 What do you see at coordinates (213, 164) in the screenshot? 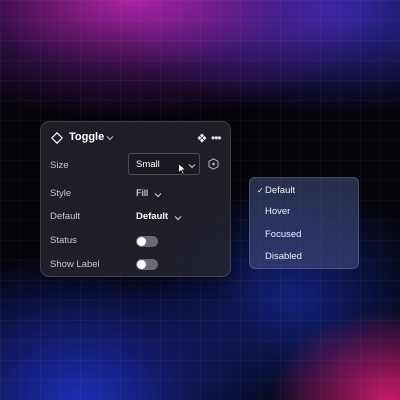
I see `hexagon-icon` at bounding box center [213, 164].